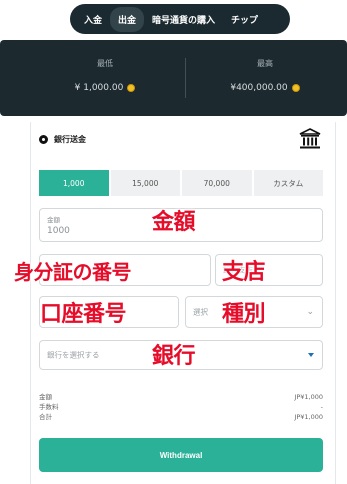 The image size is (347, 484). Describe the element at coordinates (43, 139) in the screenshot. I see `radio-selected-icon` at that location.